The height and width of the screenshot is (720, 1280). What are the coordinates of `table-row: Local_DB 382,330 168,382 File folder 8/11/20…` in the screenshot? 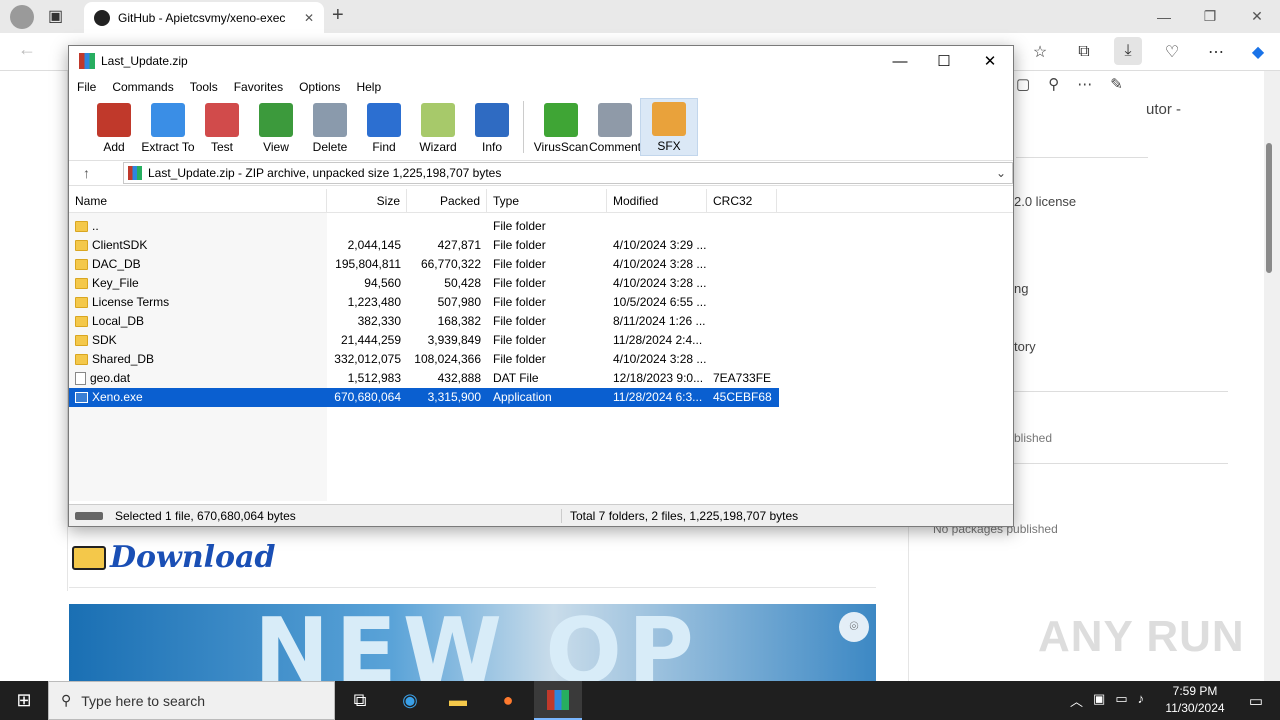 It's located at (424, 321).